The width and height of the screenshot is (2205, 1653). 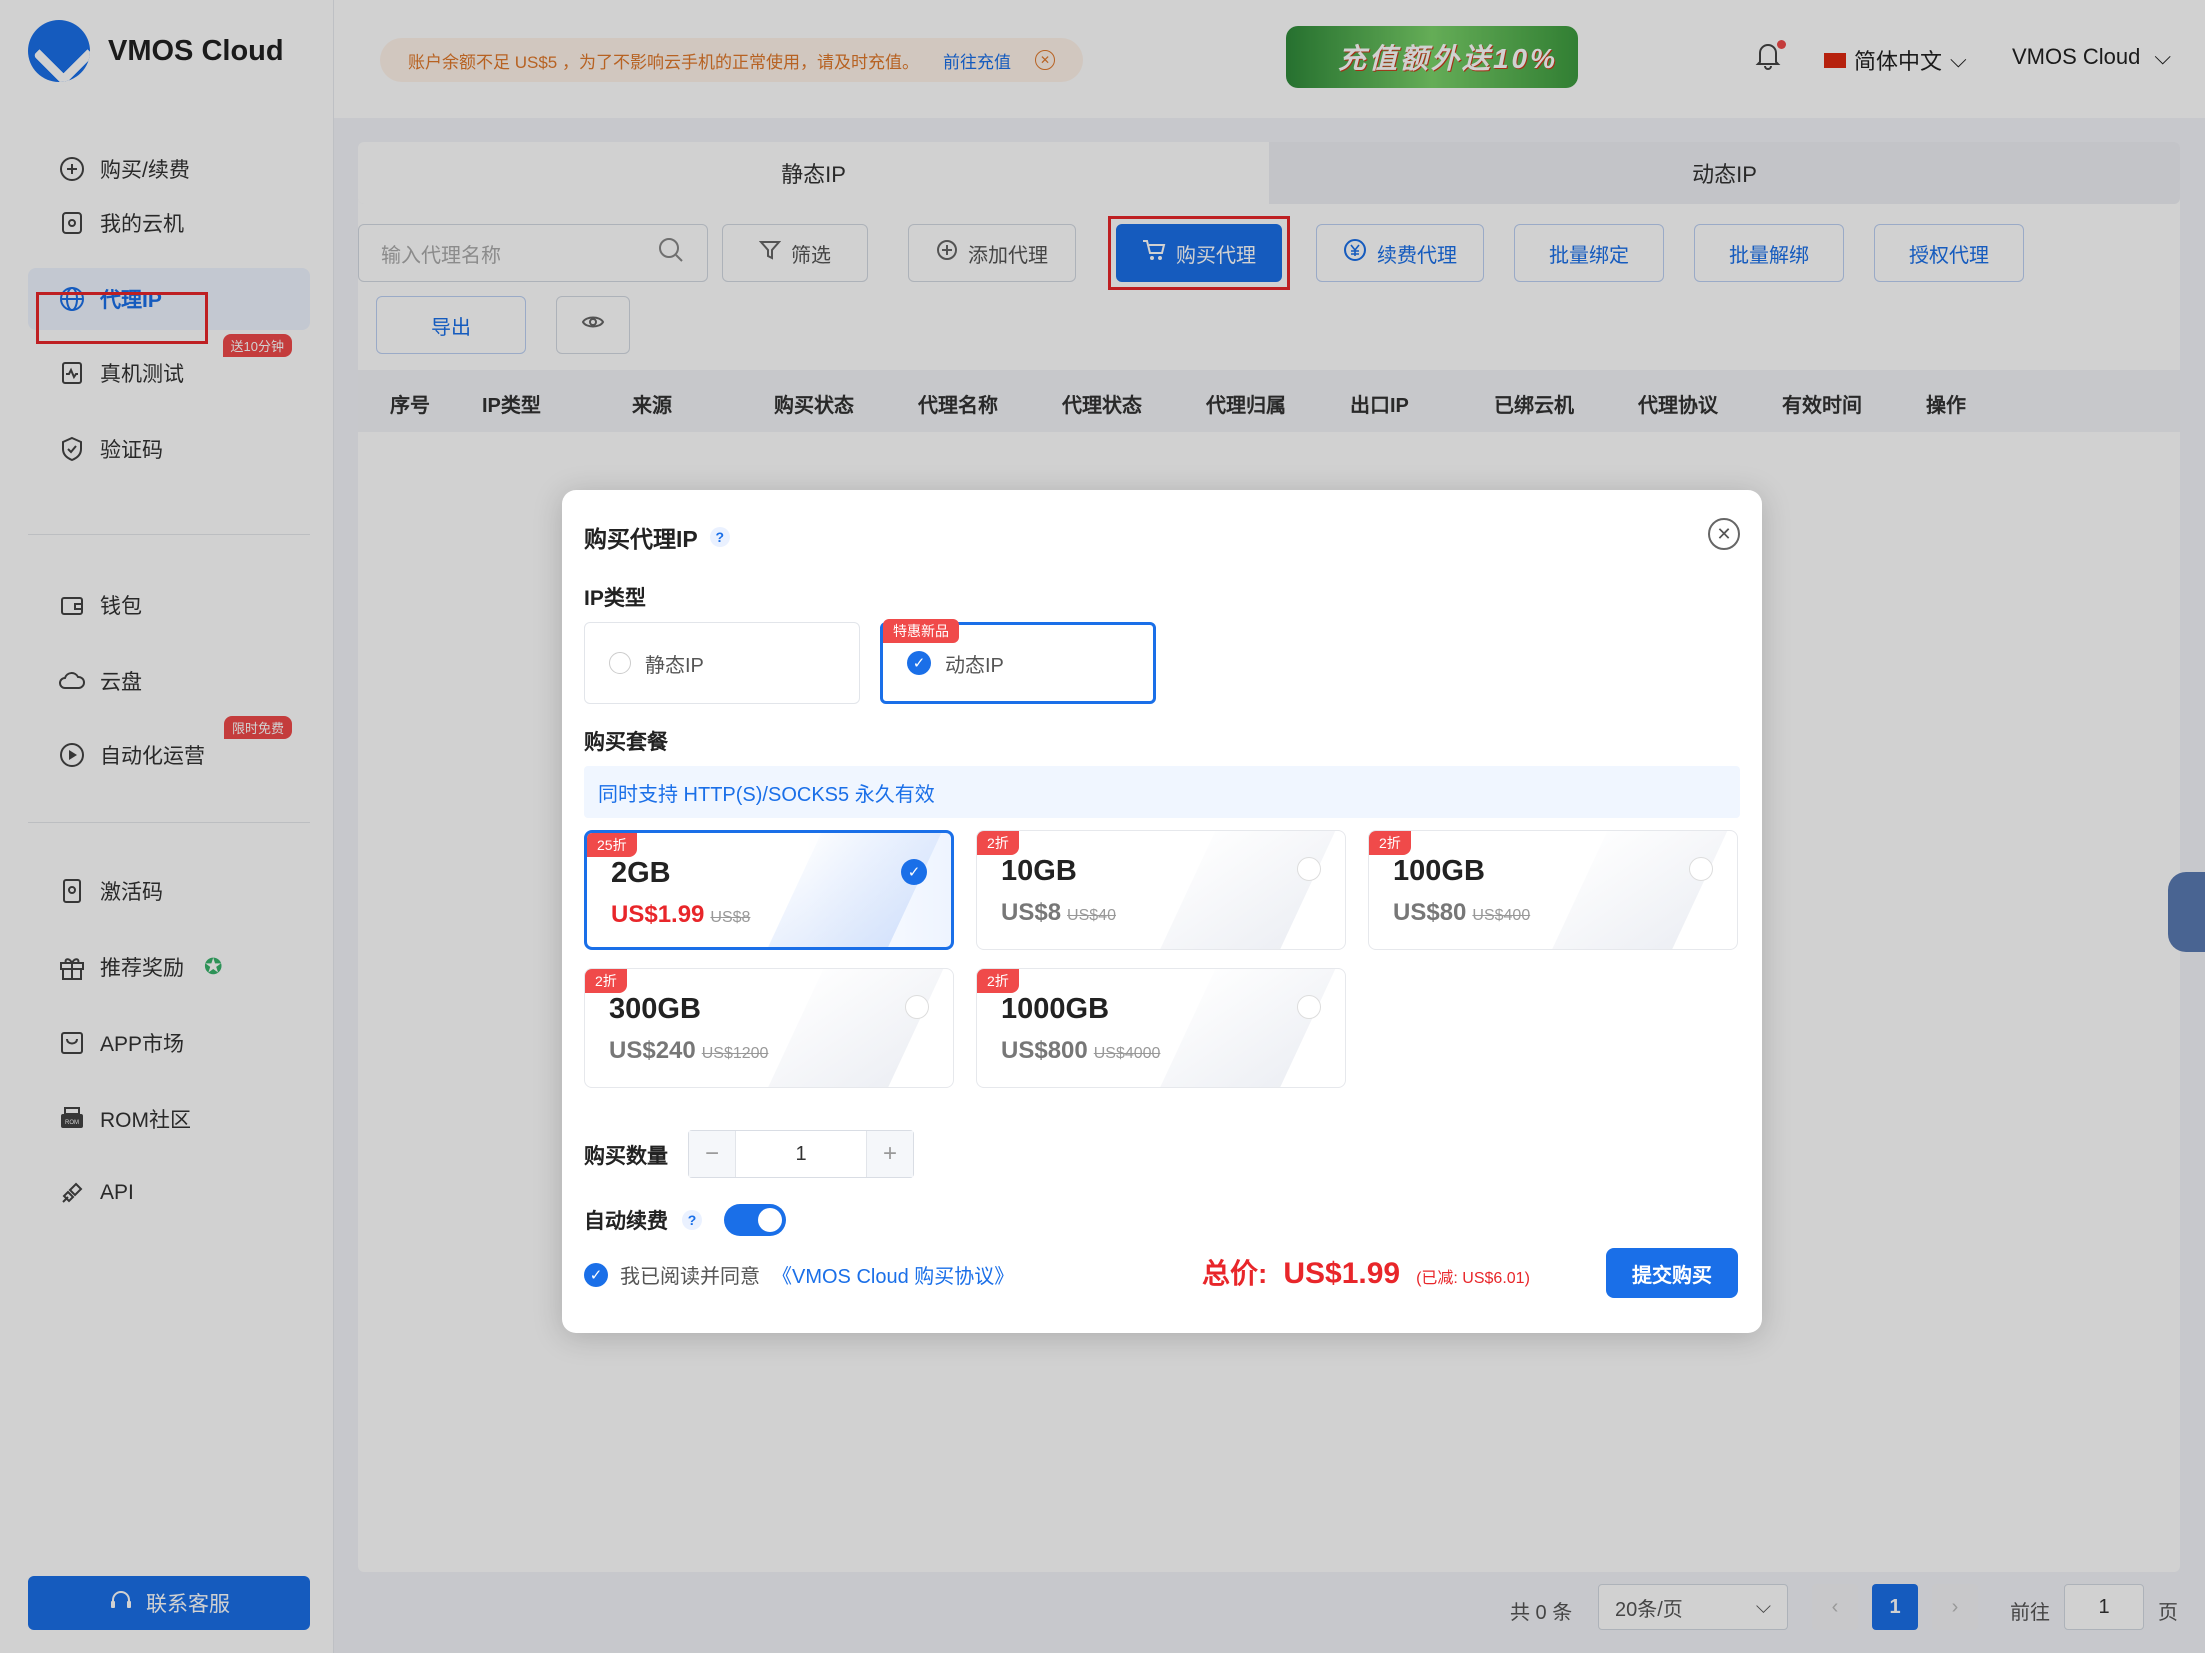 I want to click on package-price: US$240 US$1200, so click(x=688, y=1051).